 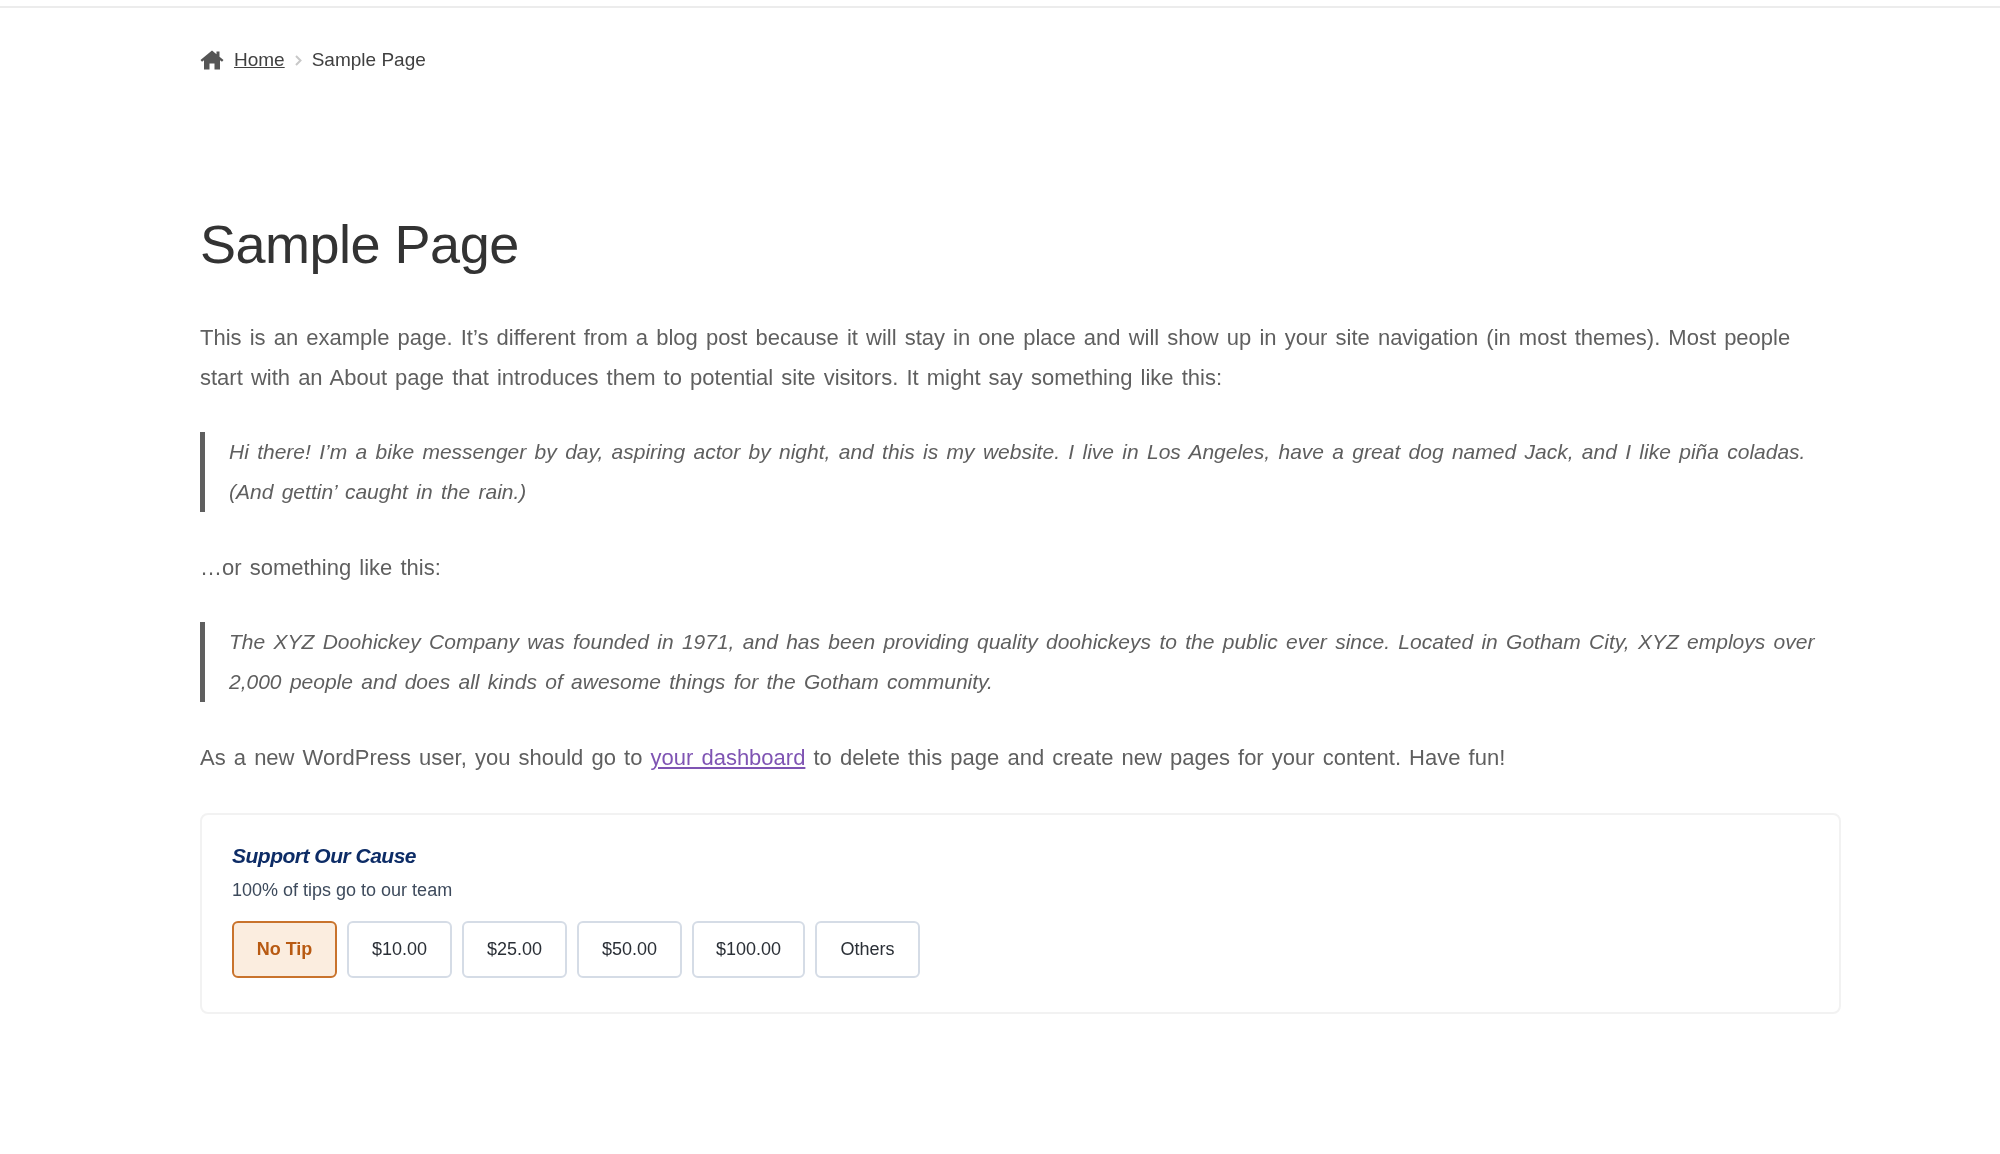 What do you see at coordinates (853, 758) in the screenshot?
I see `body-paragraph: As a new WordPress user, you should go to your dashboard to delete this page and create new pages for your content. Have fun!` at bounding box center [853, 758].